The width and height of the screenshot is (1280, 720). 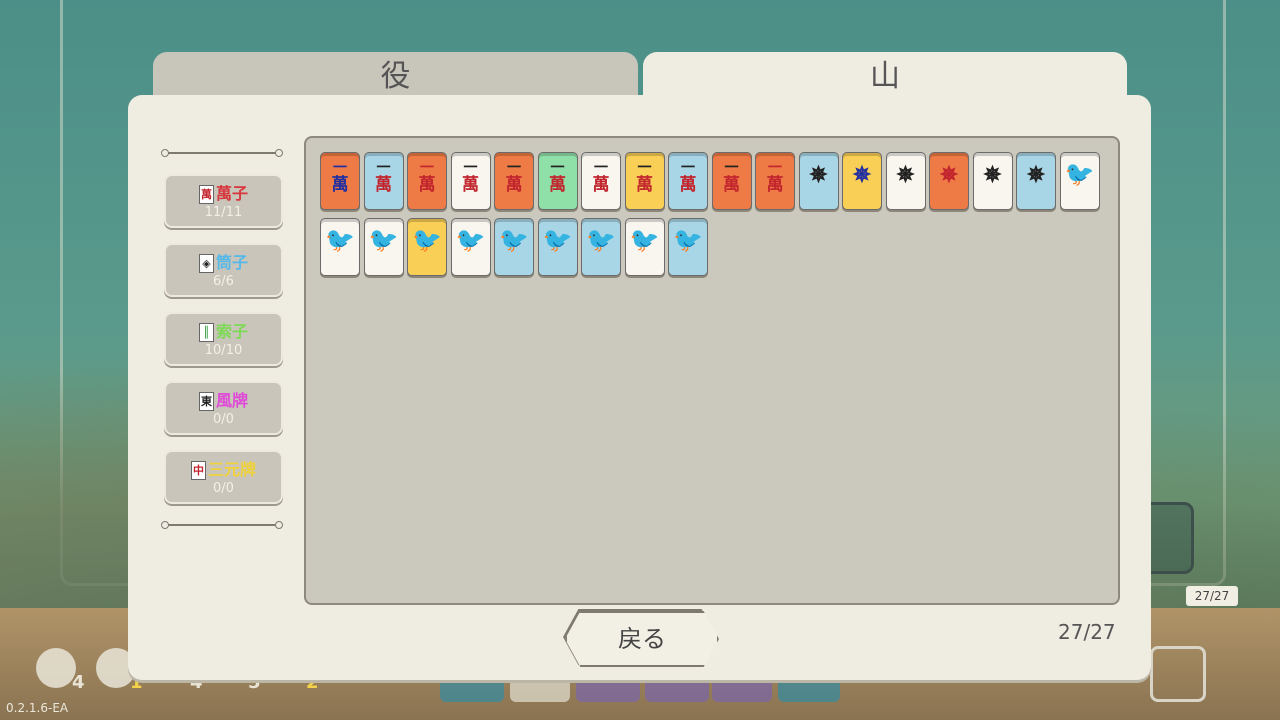 What do you see at coordinates (223, 212) in the screenshot?
I see `category-count: 11/11` at bounding box center [223, 212].